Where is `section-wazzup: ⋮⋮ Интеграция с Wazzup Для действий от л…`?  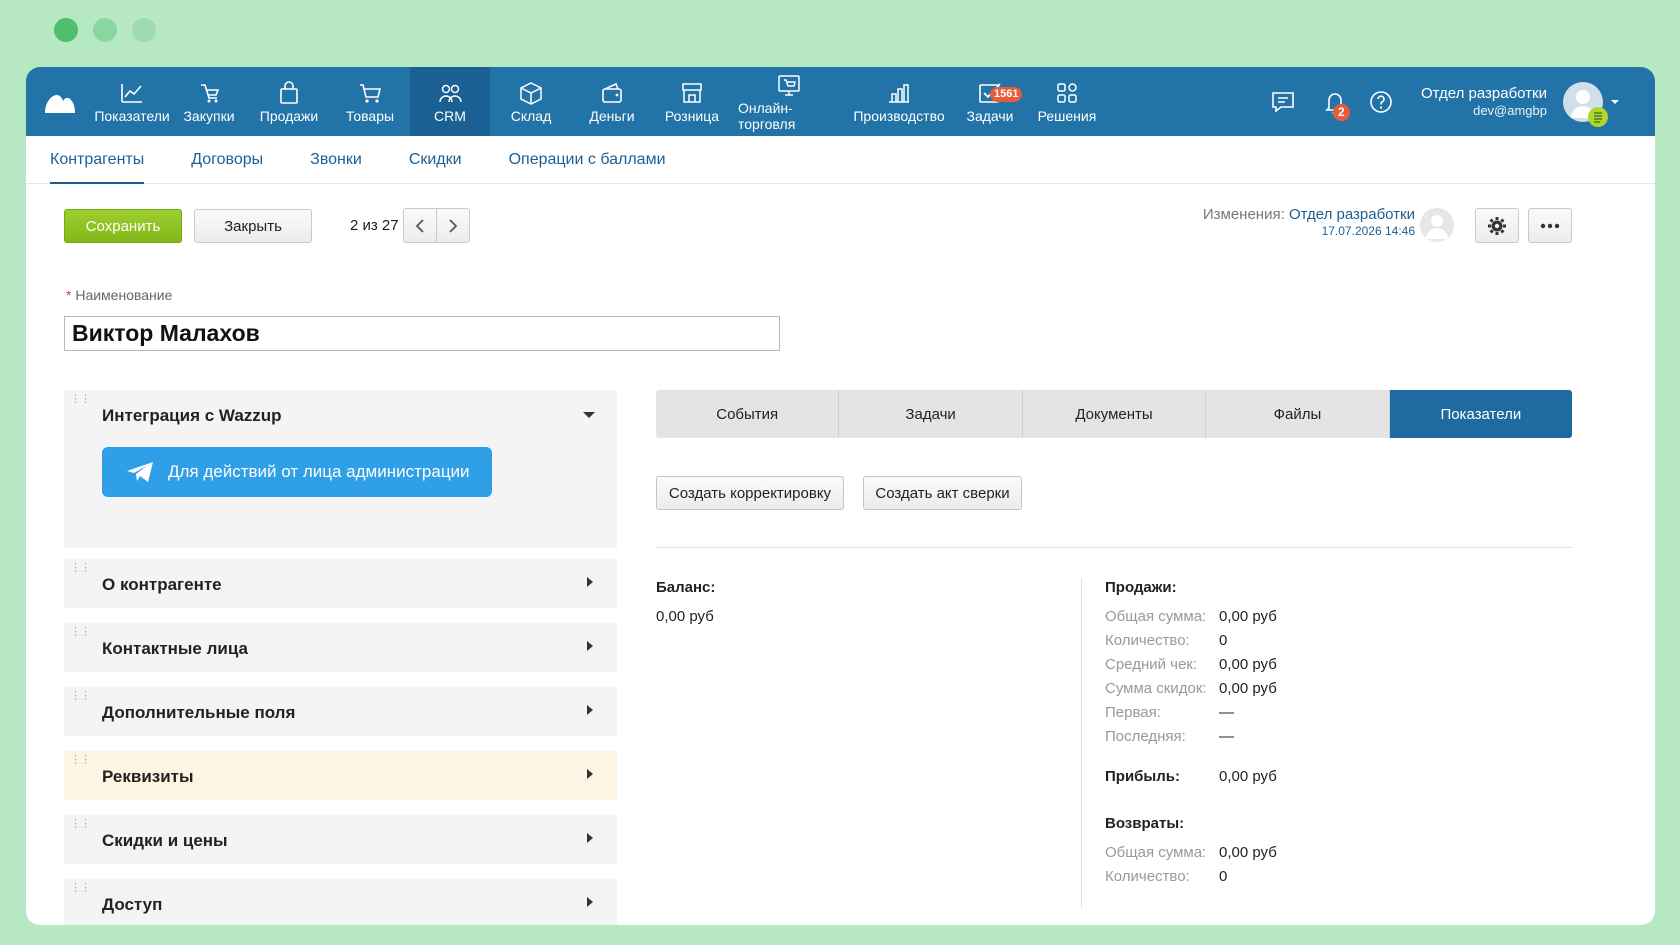
section-wazzup: ⋮⋮ Интеграция с Wazzup Для действий от л… is located at coordinates (340, 469).